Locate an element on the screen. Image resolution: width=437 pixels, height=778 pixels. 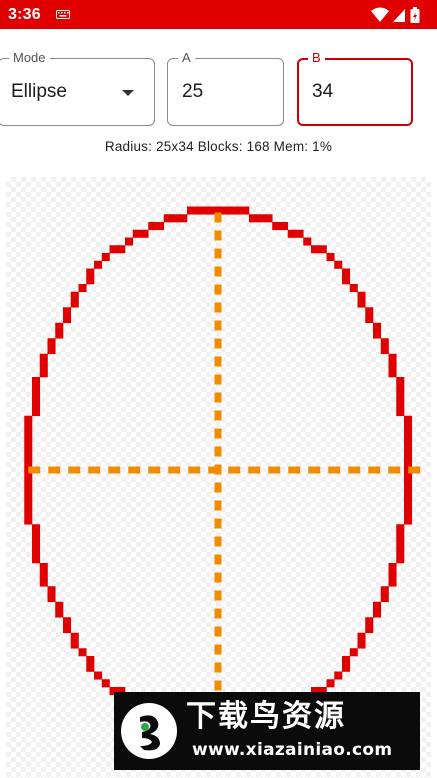
status-time: 3:36 is located at coordinates (24, 14).